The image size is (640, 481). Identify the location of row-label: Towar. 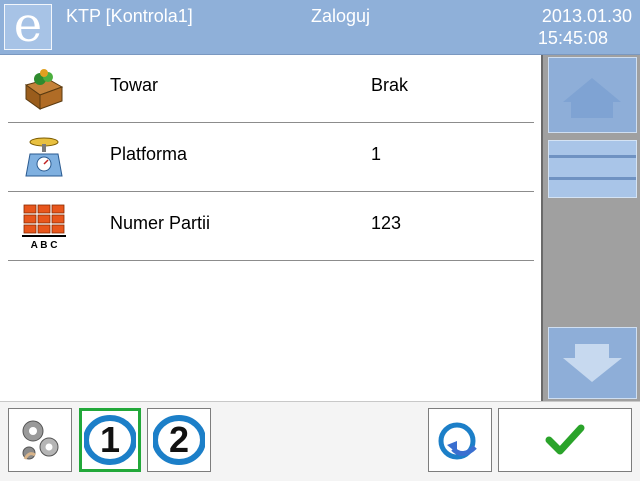
(134, 85).